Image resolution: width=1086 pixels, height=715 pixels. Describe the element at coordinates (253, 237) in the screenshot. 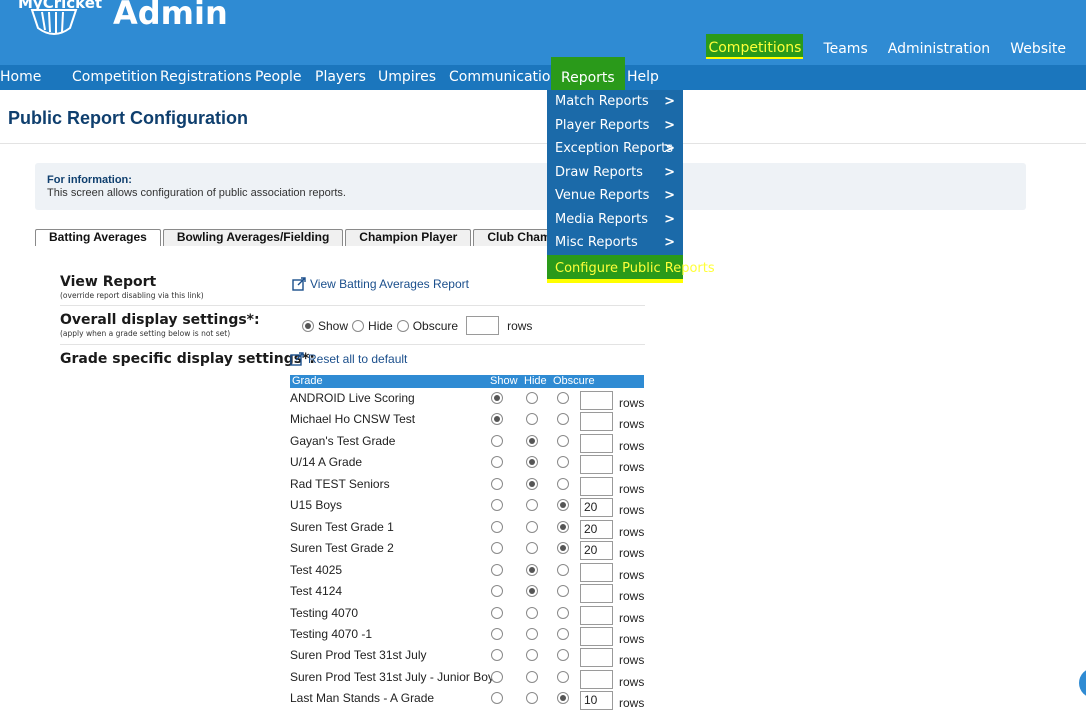

I see `tab-bowling-averages-fielding: Bowling Averages/Fielding` at that location.